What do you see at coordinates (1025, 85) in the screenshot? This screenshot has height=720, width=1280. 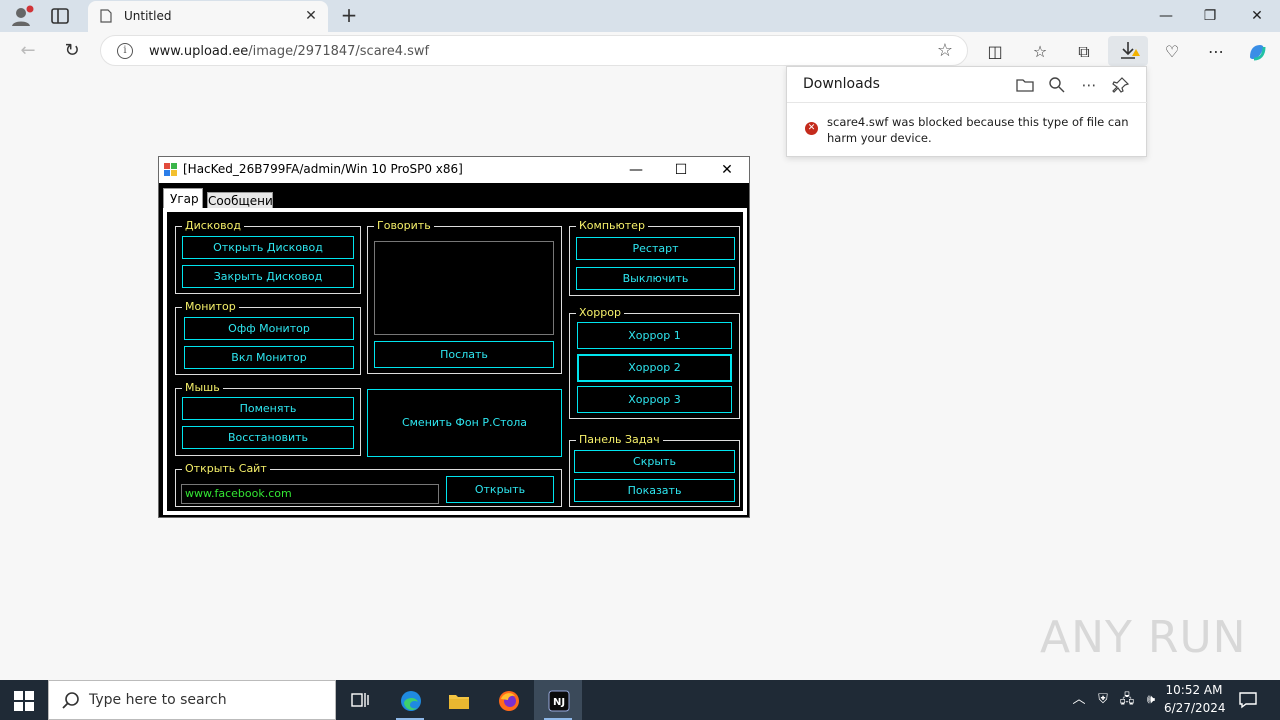 I see `open-folder-icon` at bounding box center [1025, 85].